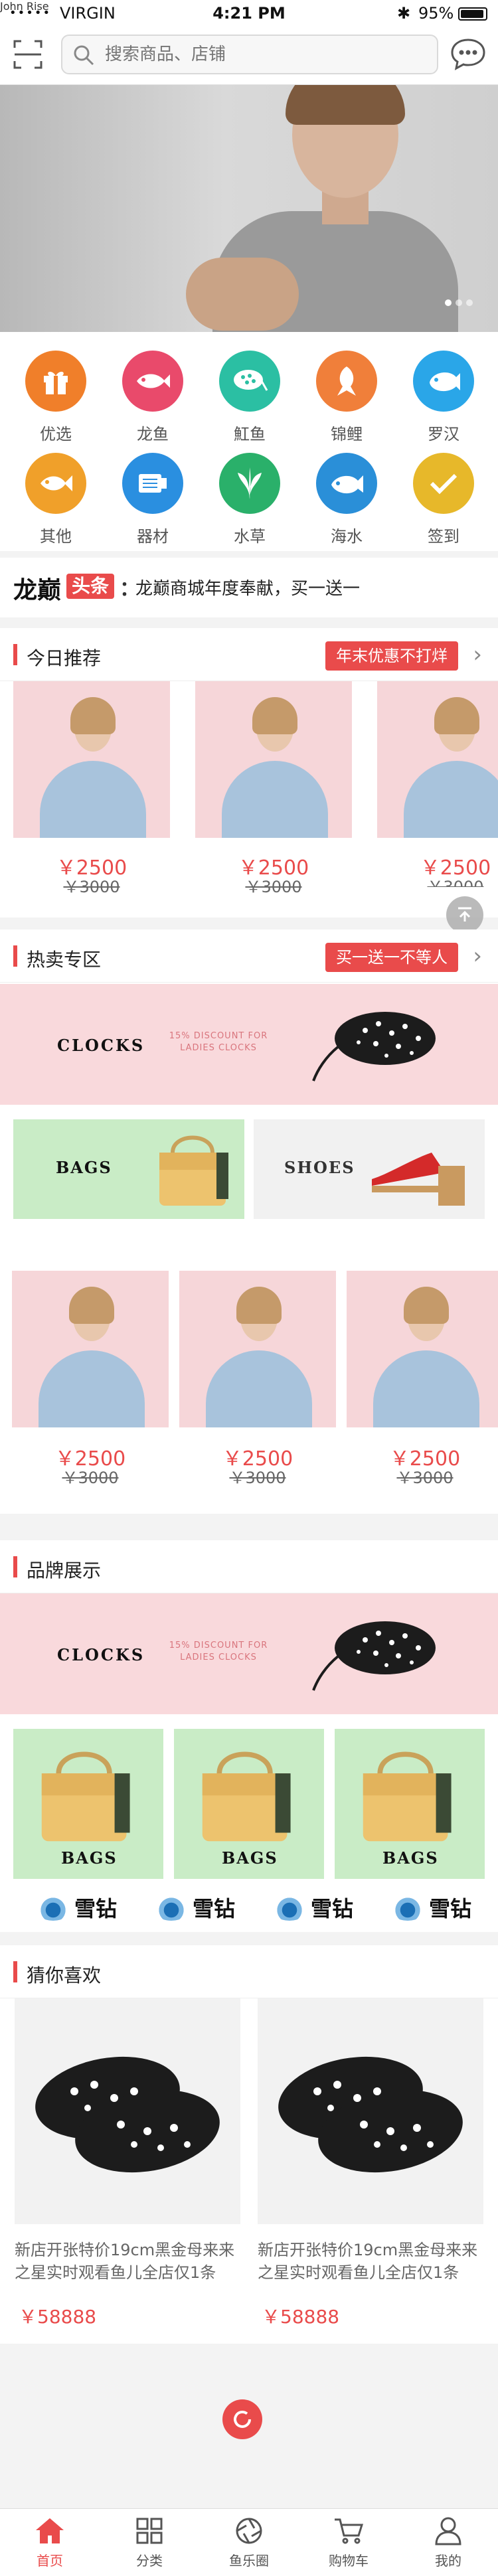 This screenshot has width=498, height=2576. I want to click on category-label: 罗汉, so click(444, 434).